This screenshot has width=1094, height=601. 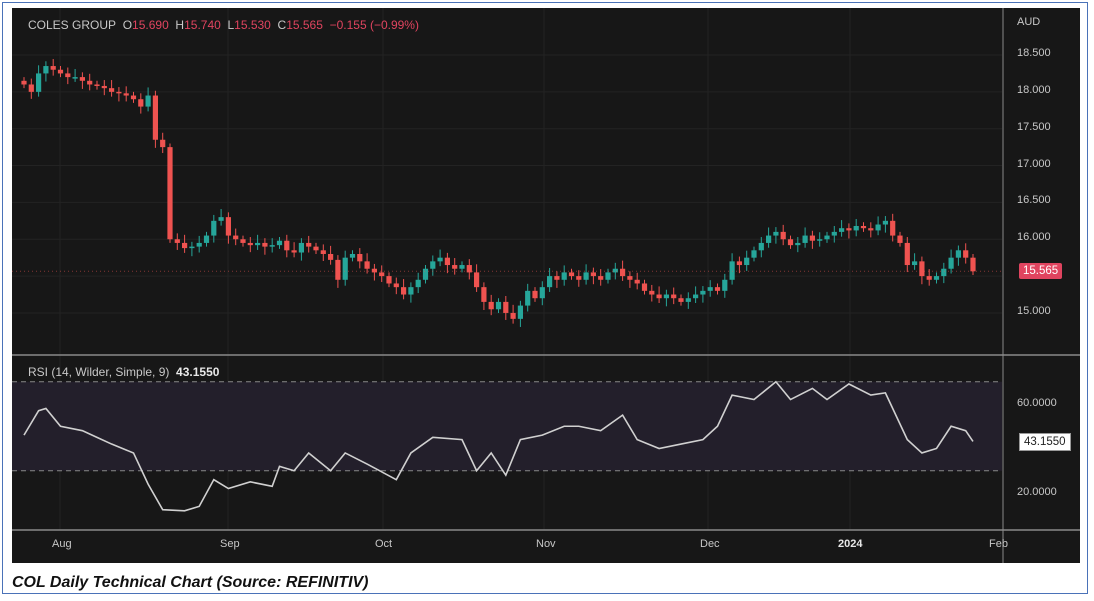 I want to click on price-tick: 15.000, so click(x=1034, y=310).